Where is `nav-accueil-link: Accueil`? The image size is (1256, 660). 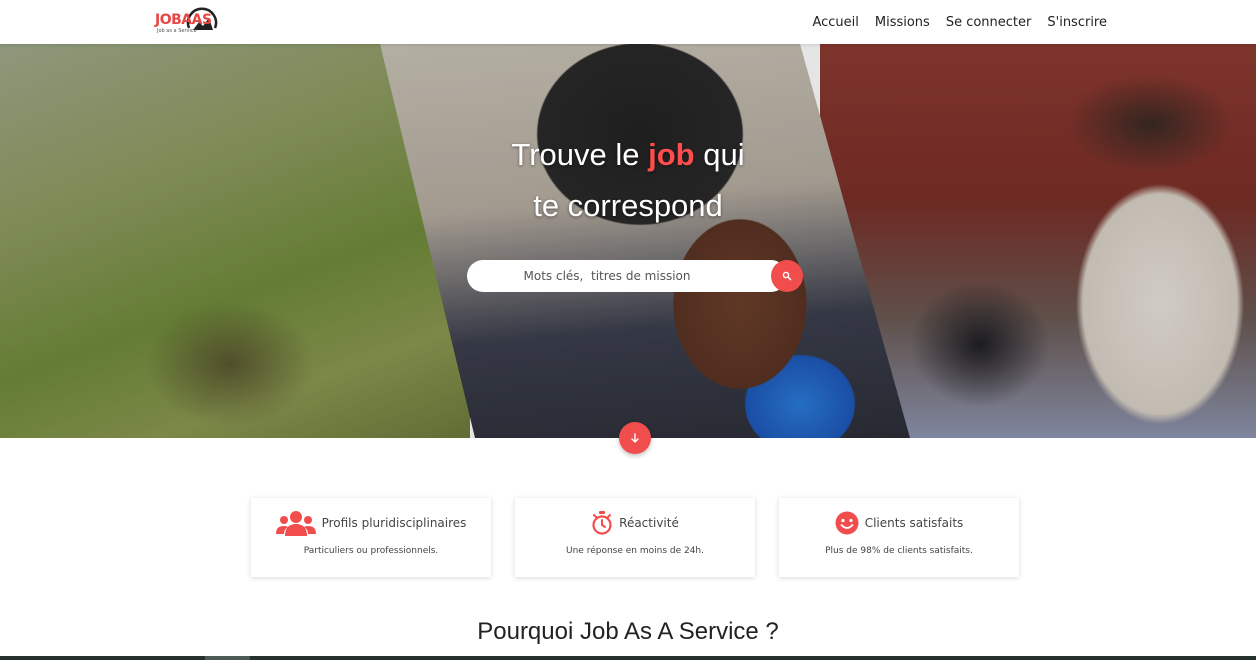 nav-accueil-link: Accueil is located at coordinates (835, 22).